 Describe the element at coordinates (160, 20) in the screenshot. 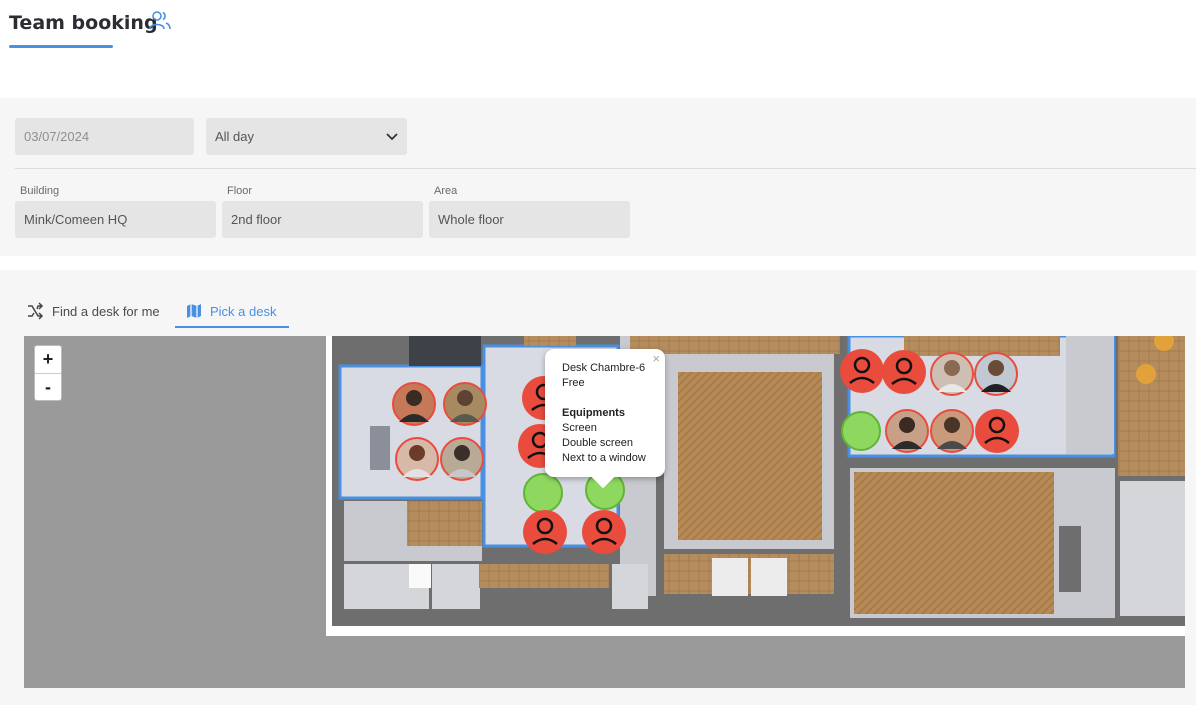

I see `users-icon` at that location.